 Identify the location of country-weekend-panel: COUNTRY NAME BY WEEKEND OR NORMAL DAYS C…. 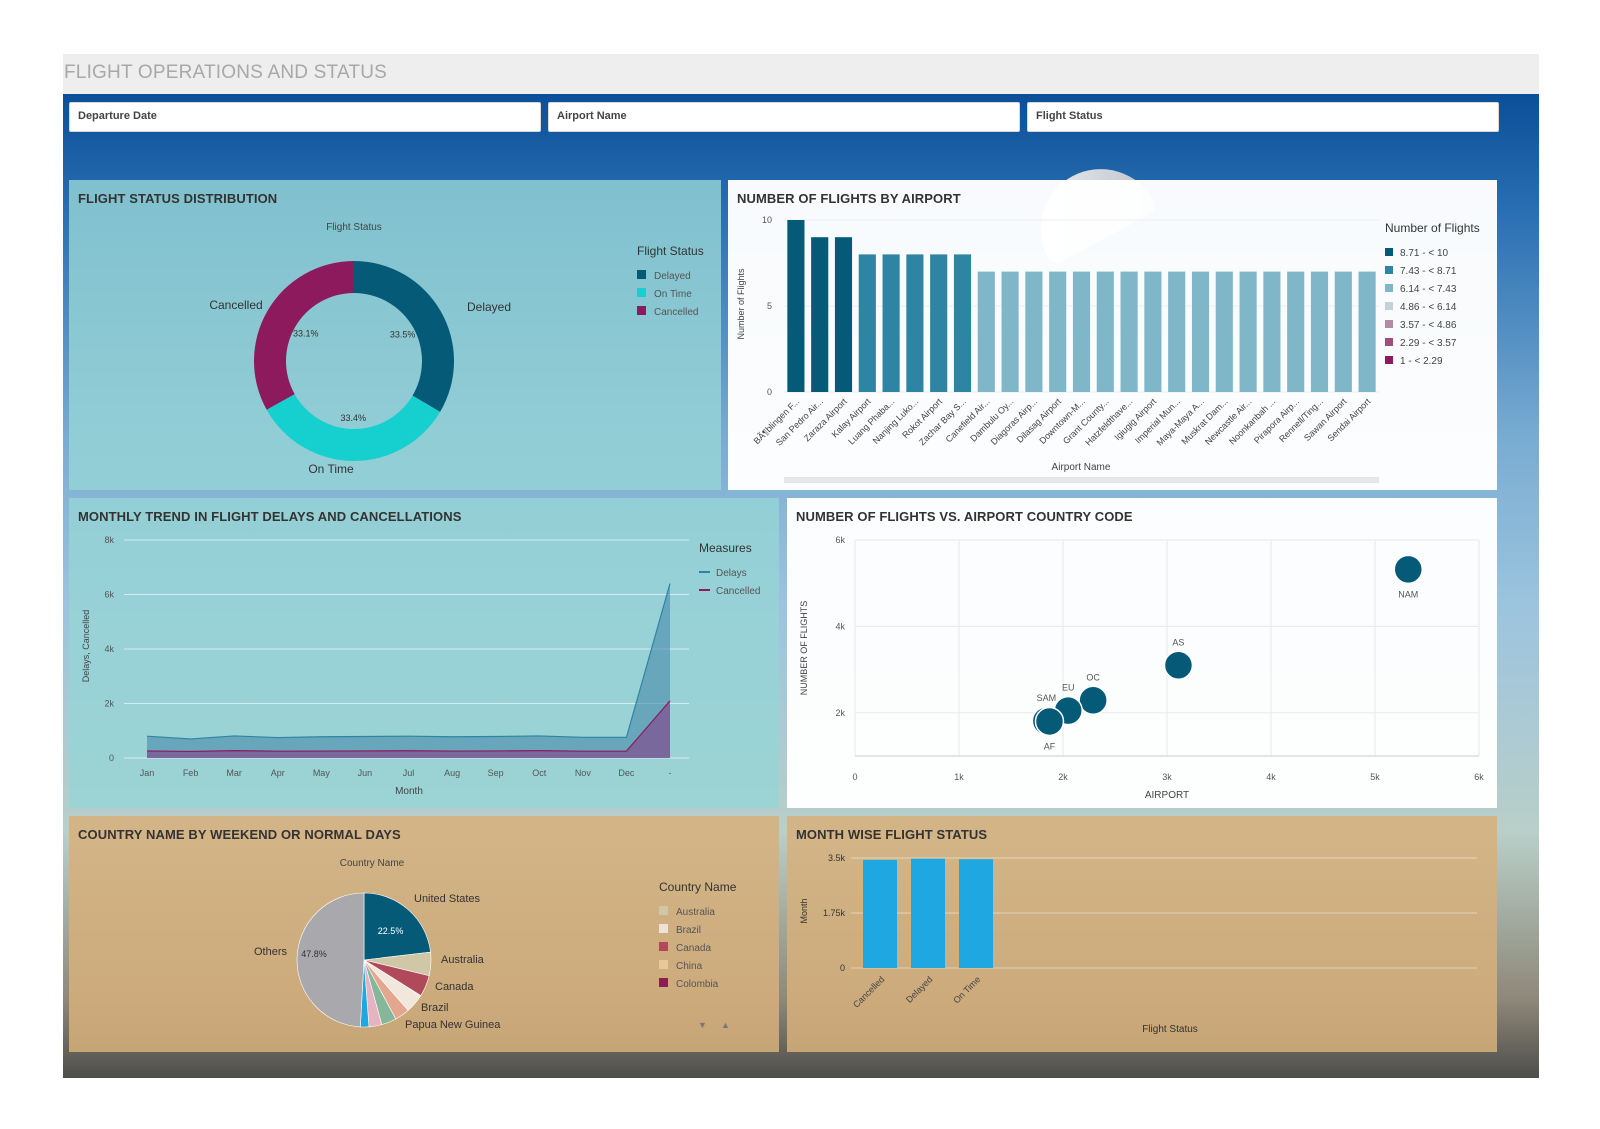
(424, 934).